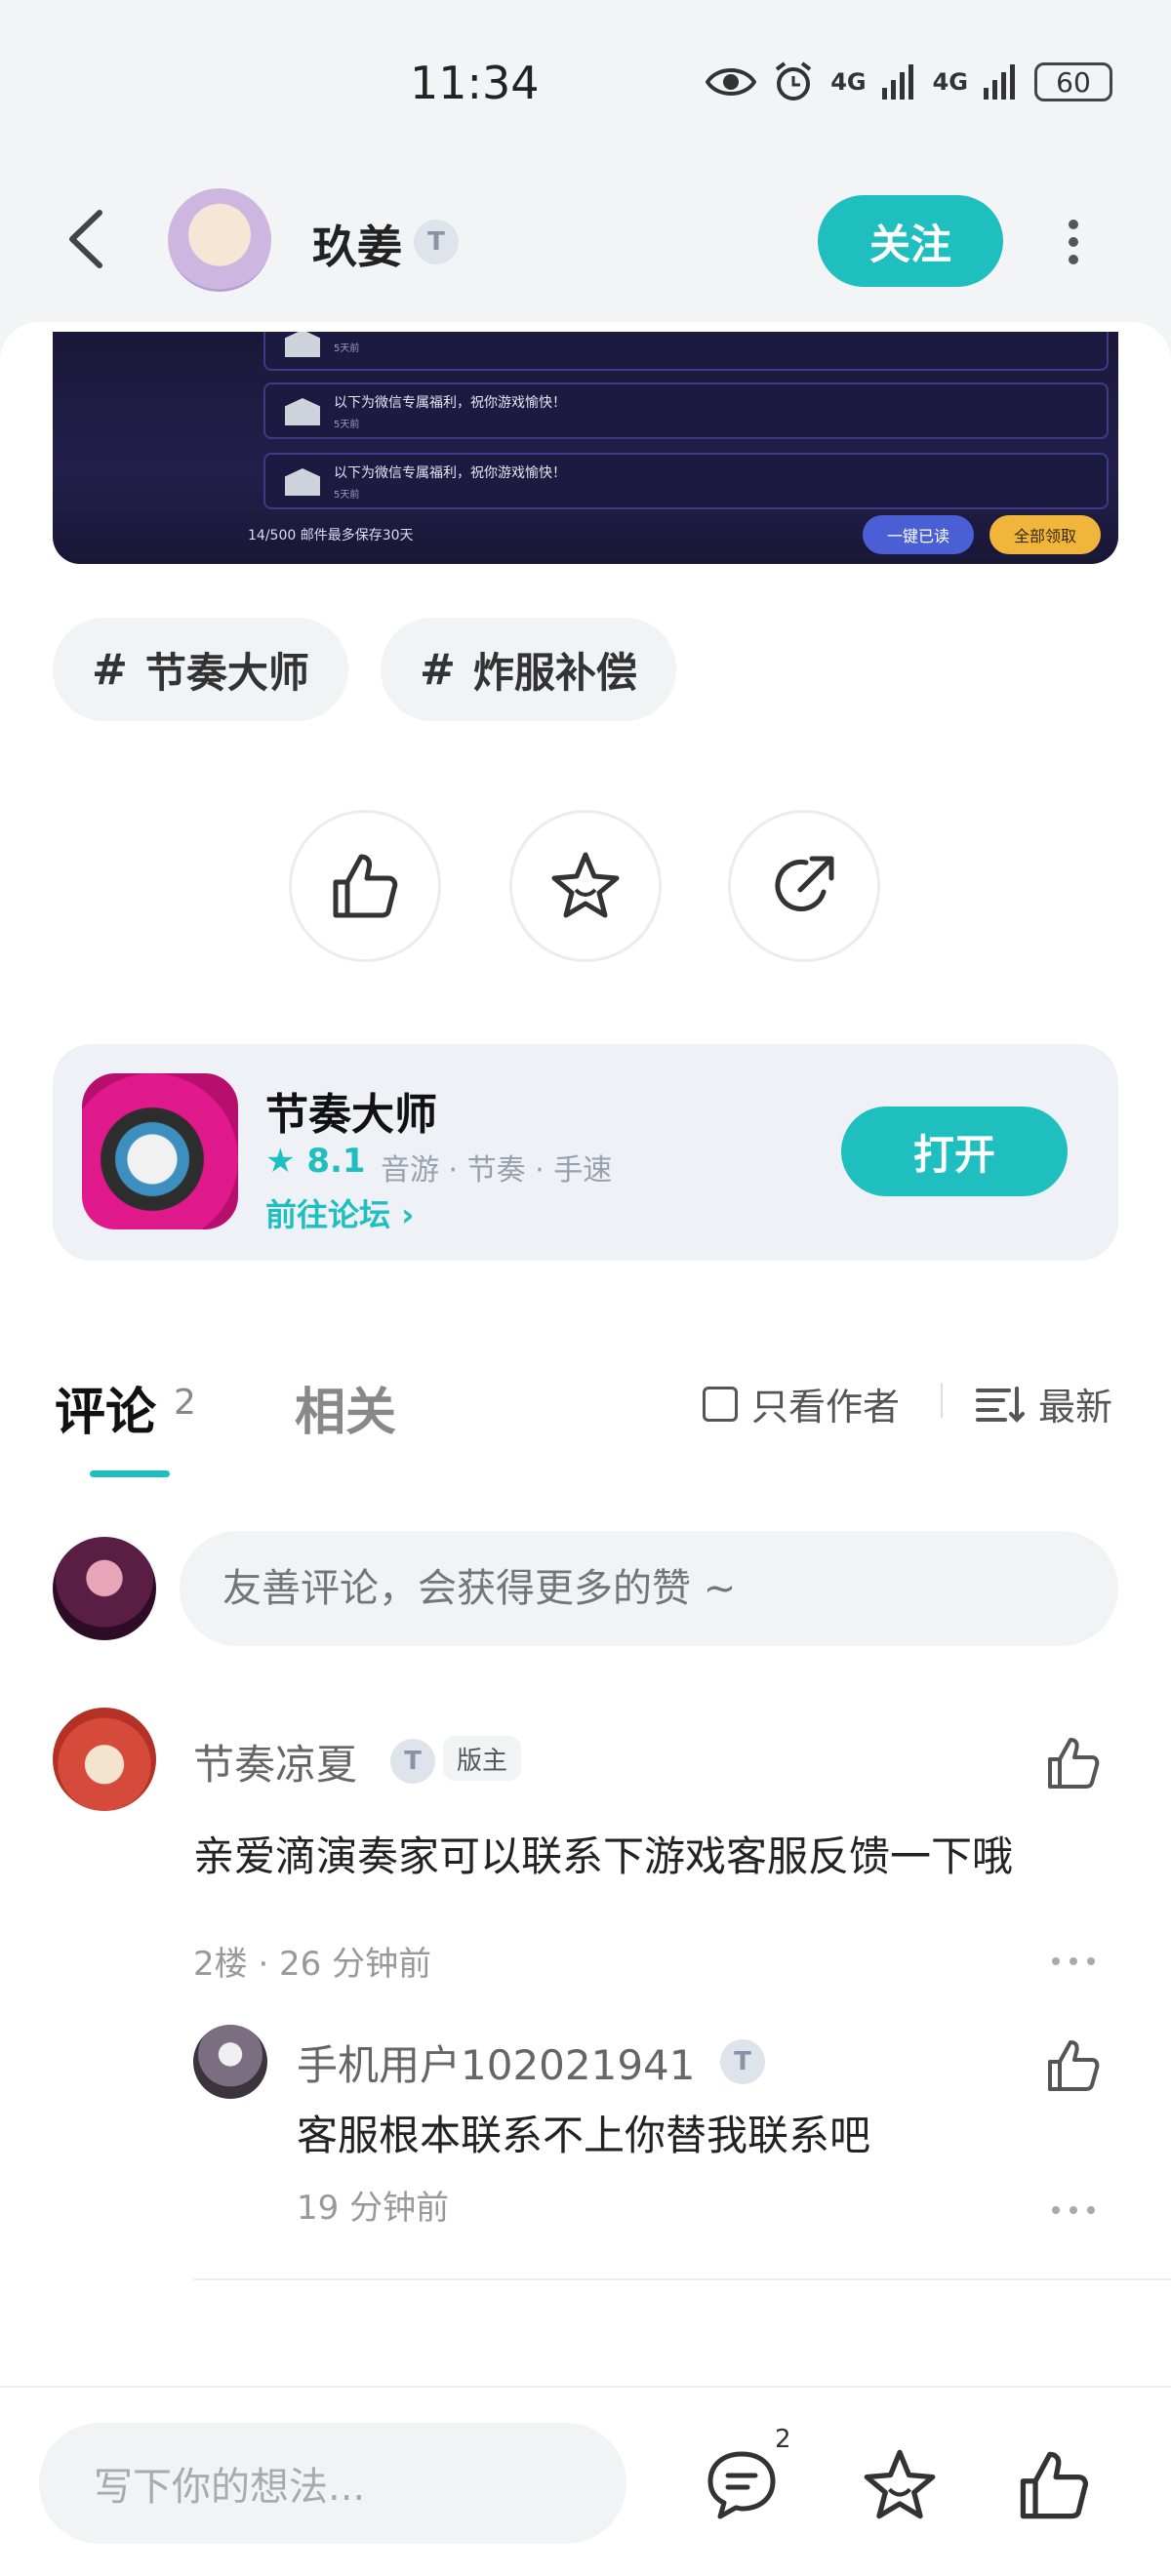 The width and height of the screenshot is (1171, 2576). Describe the element at coordinates (1073, 81) in the screenshot. I see `battery-icon: 60` at that location.